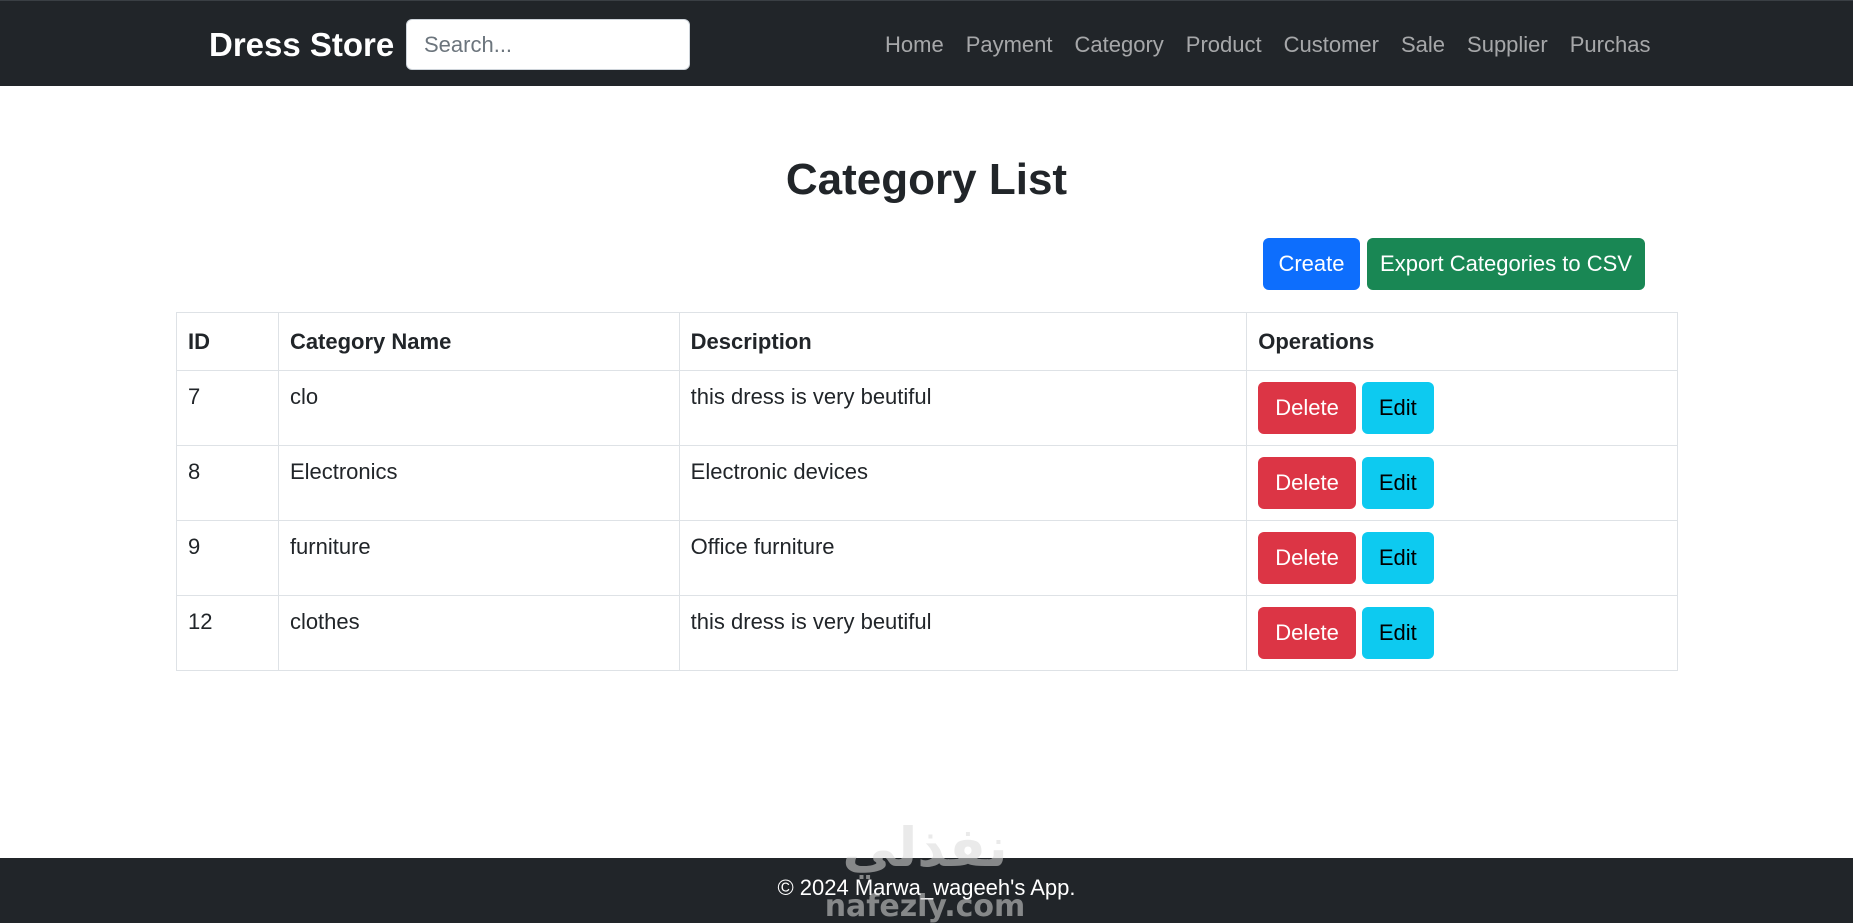 The image size is (1853, 923). I want to click on nav-link-supplier: Supplier, so click(1507, 45).